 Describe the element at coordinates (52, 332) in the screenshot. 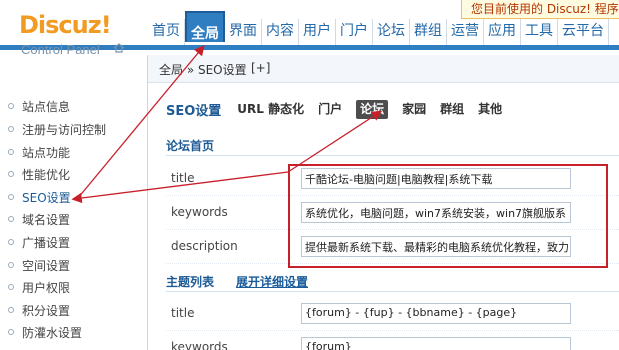

I see `sidebar-item-label: 防灌水设置` at that location.